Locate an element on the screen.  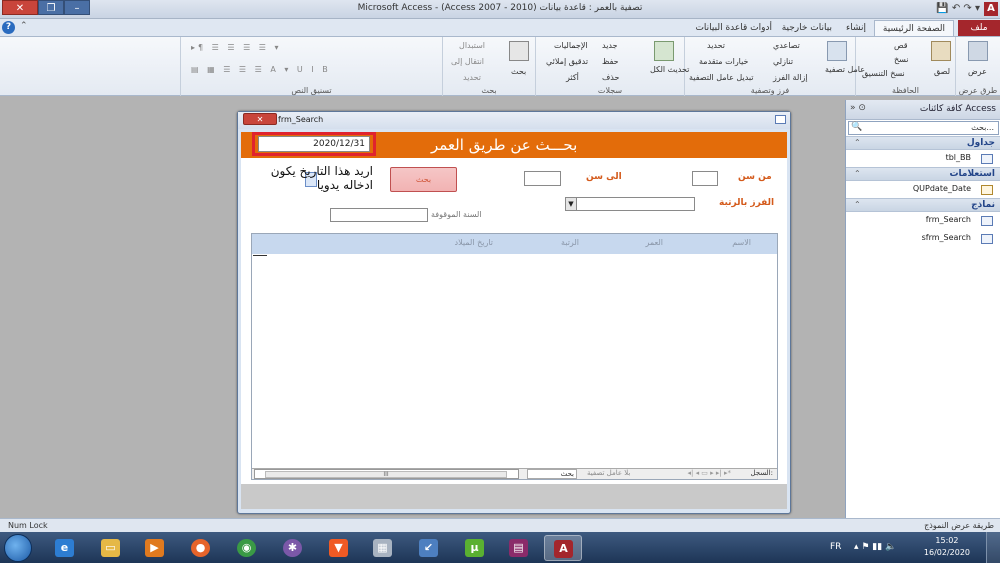
search-button: بحث is located at coordinates (423, 179).